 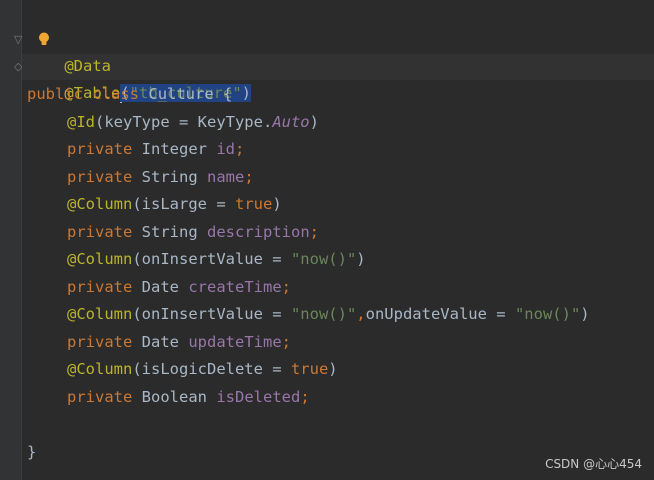 I want to click on code-line-4: @Id(keyType = KeyType.Auto), so click(x=173, y=122).